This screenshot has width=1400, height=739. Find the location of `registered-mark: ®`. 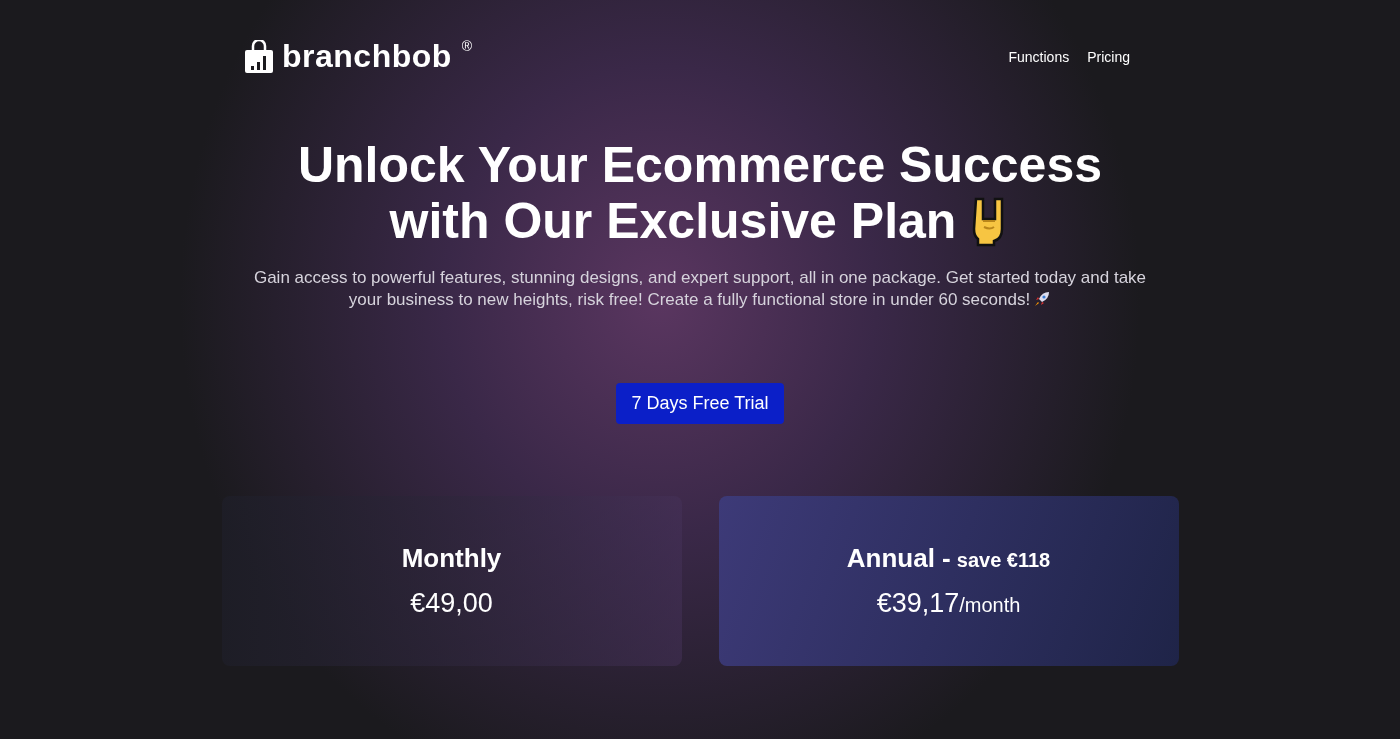

registered-mark: ® is located at coordinates (467, 46).